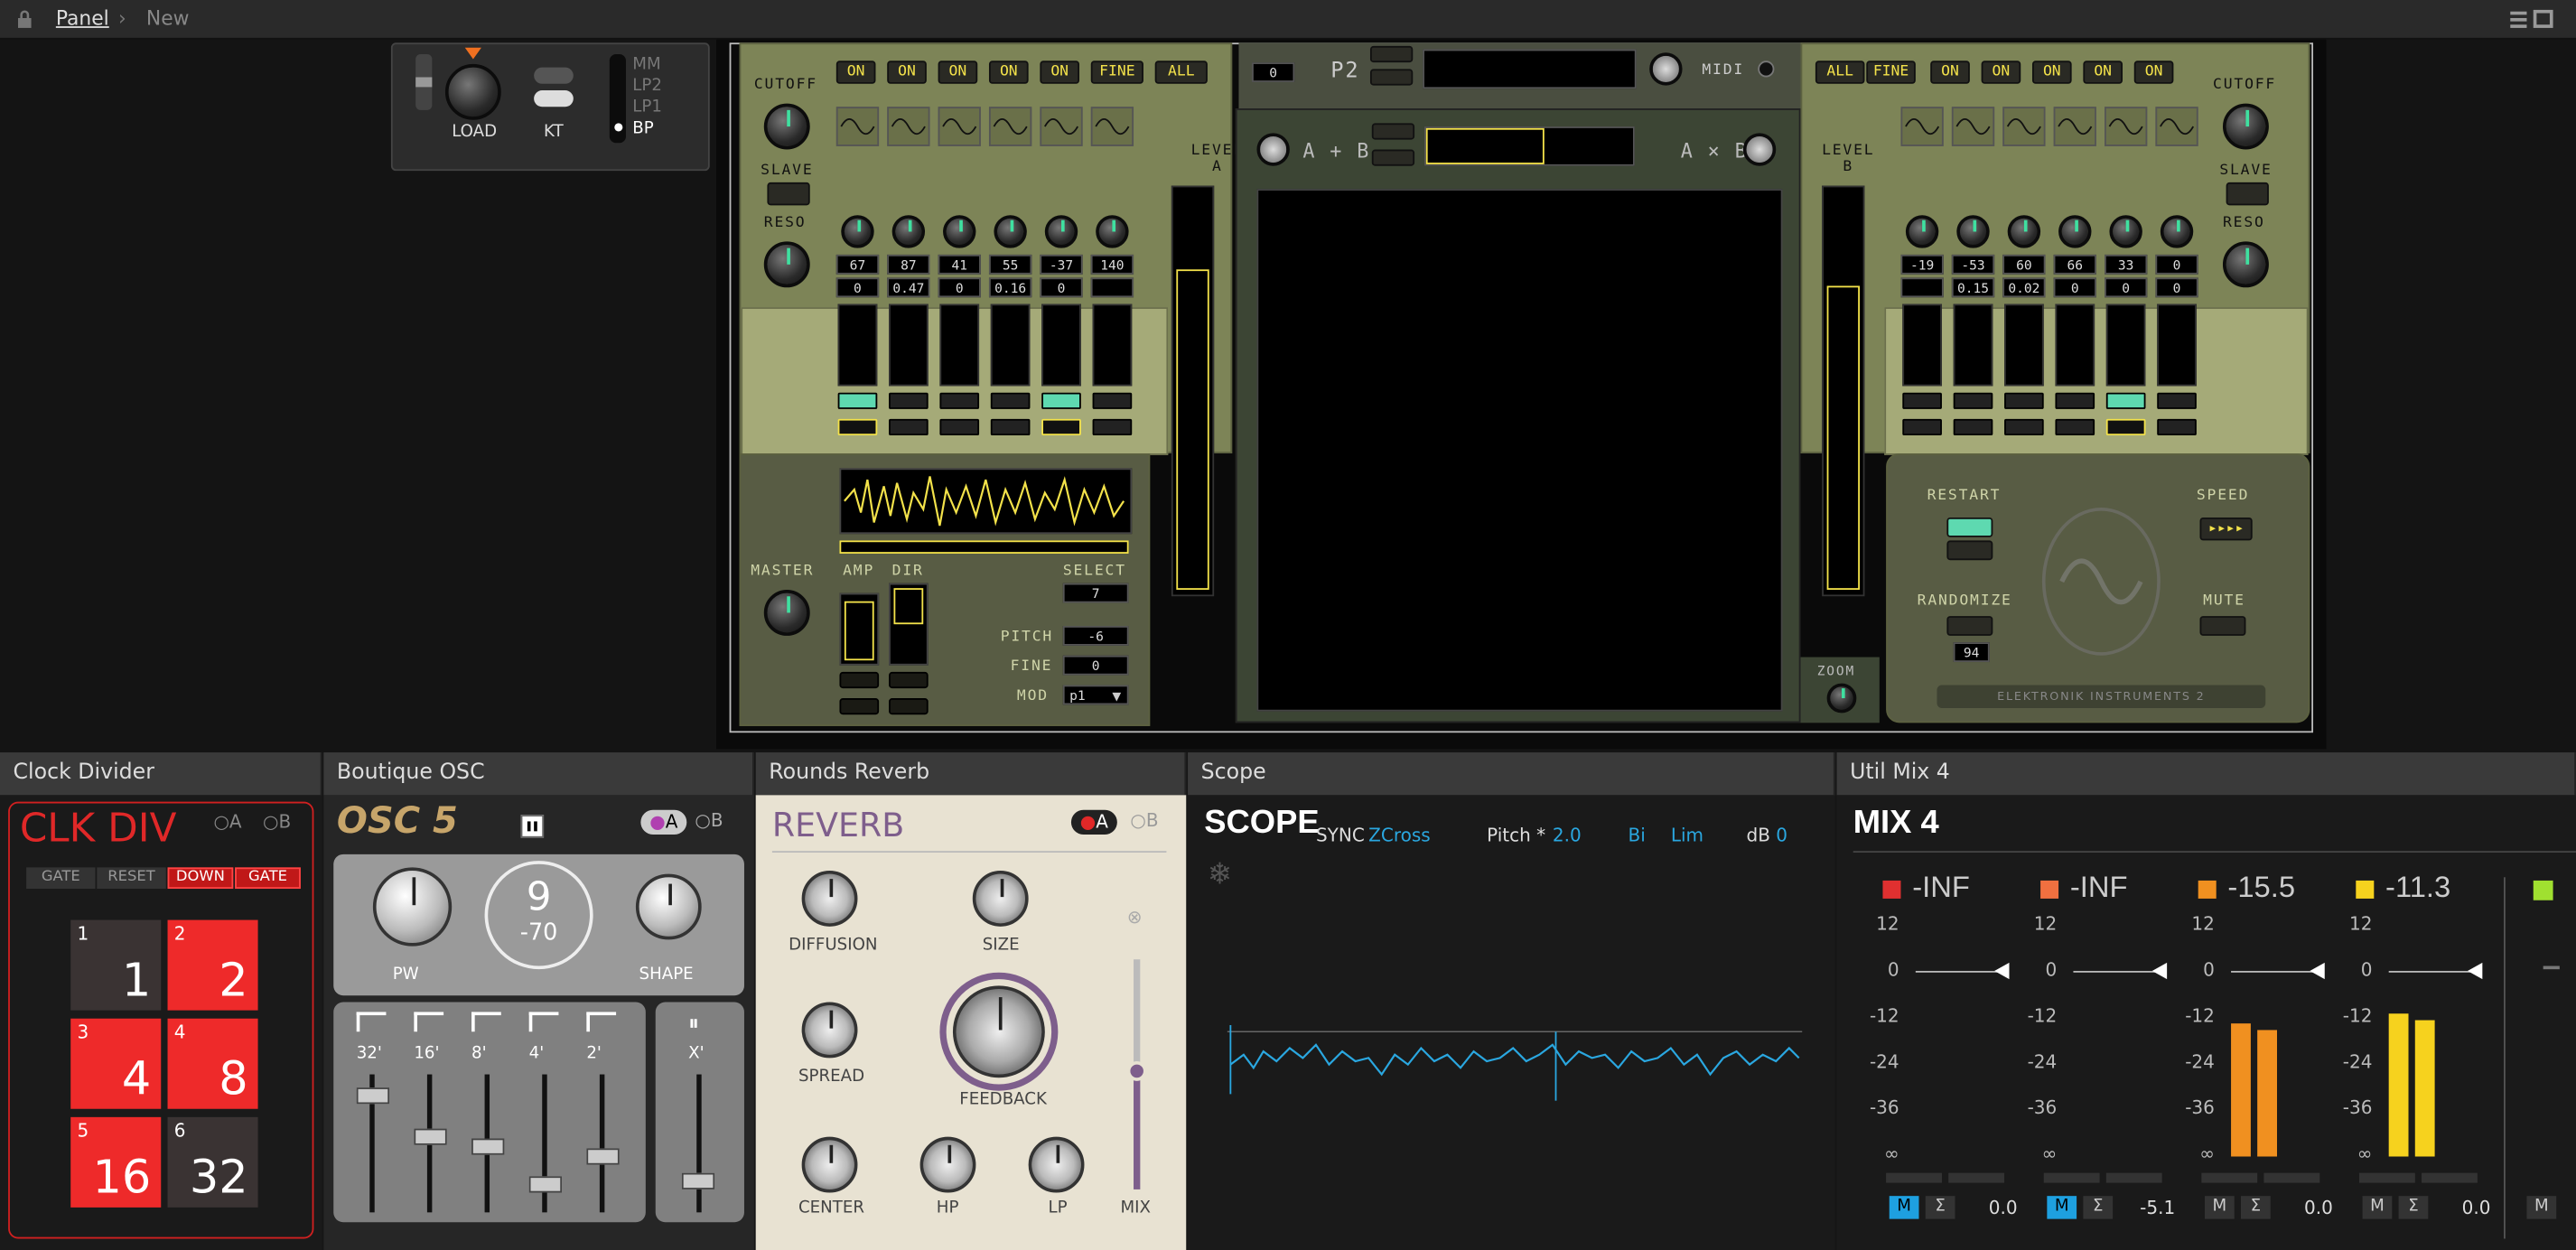 Image resolution: width=2576 pixels, height=1250 pixels. I want to click on xy-display, so click(1519, 450).